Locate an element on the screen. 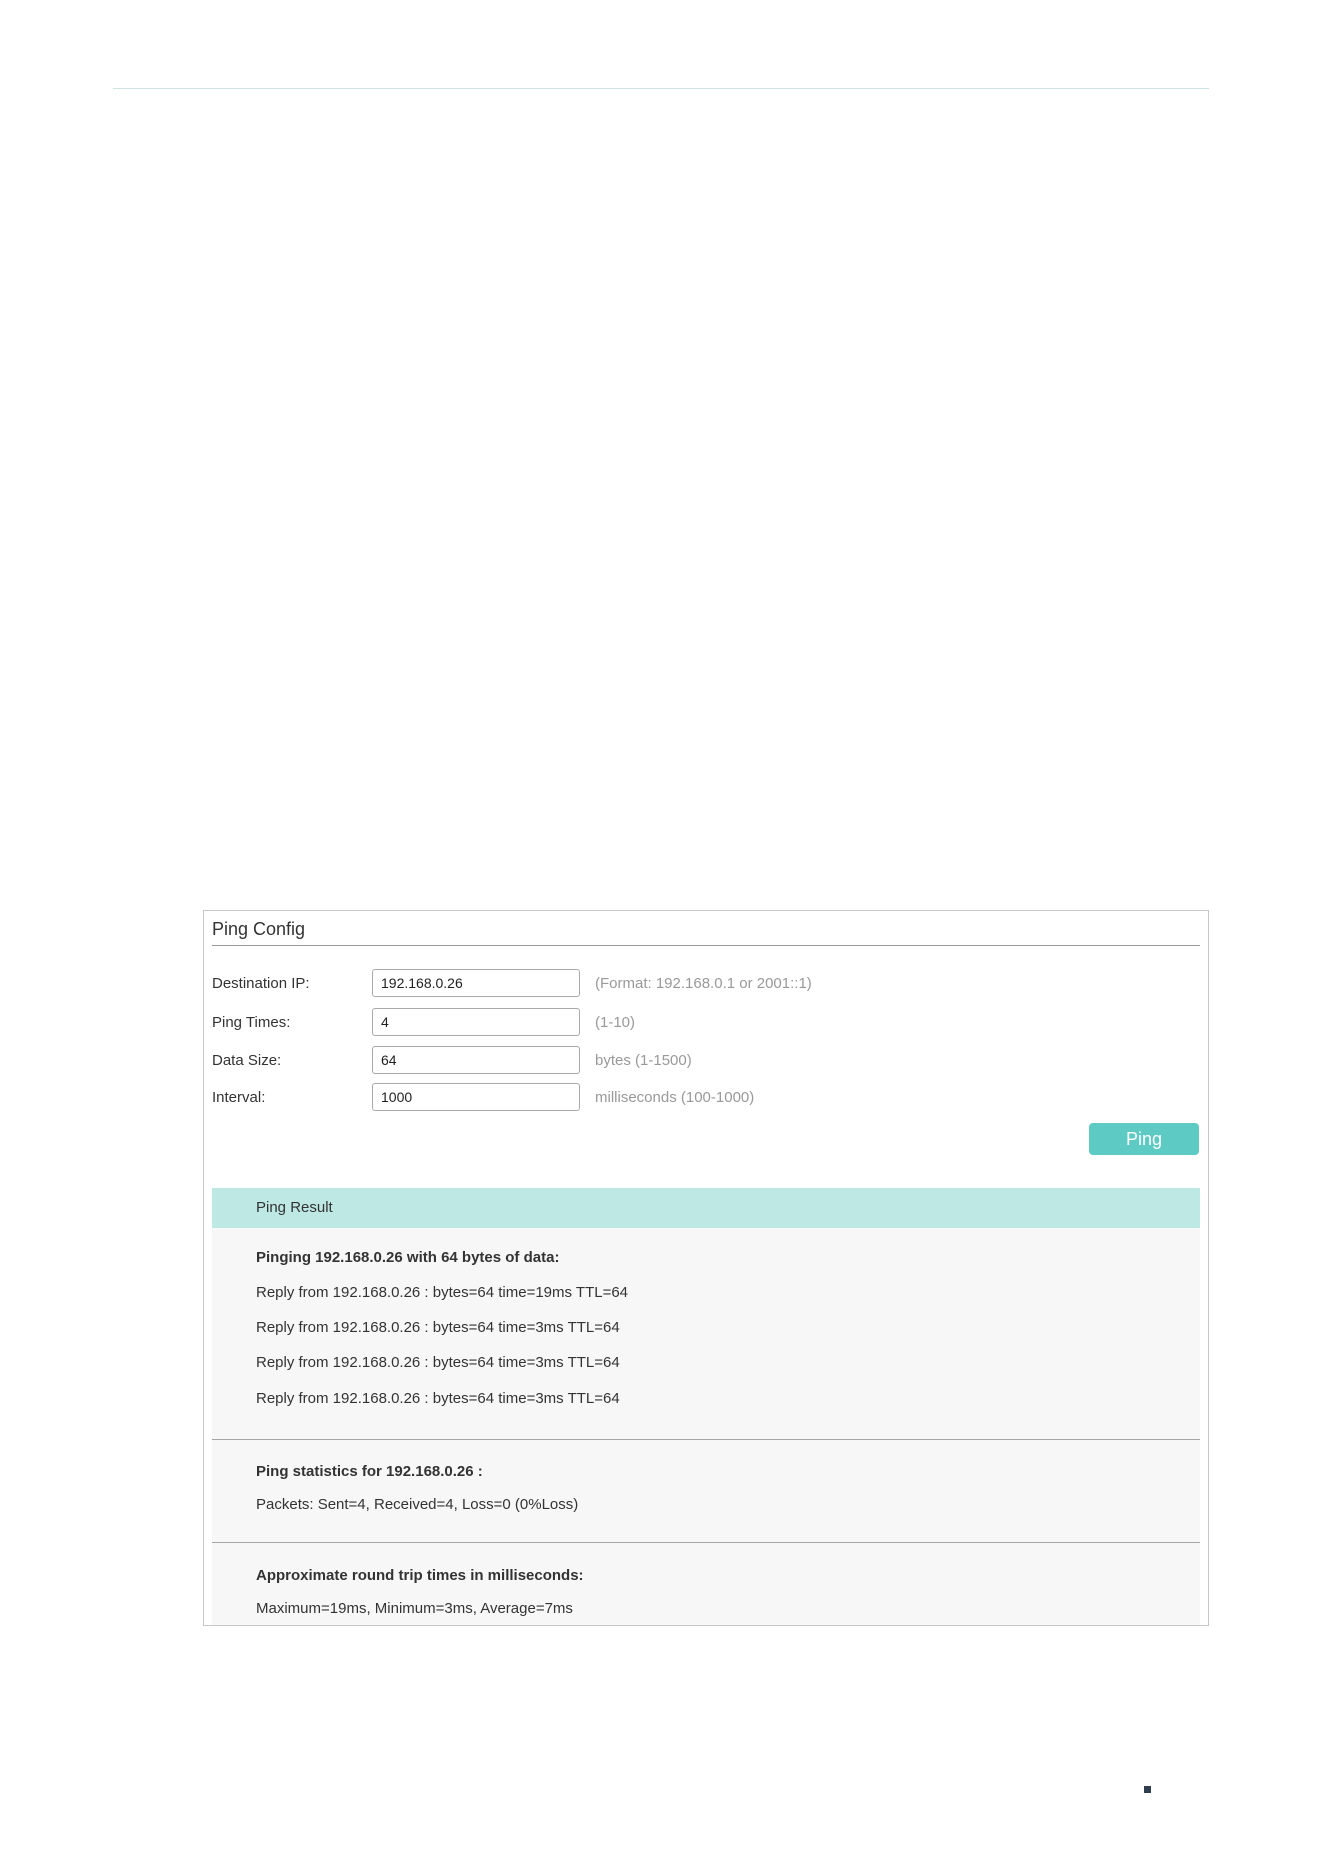 The width and height of the screenshot is (1324, 1872). ping-button: Ping is located at coordinates (1144, 1139).